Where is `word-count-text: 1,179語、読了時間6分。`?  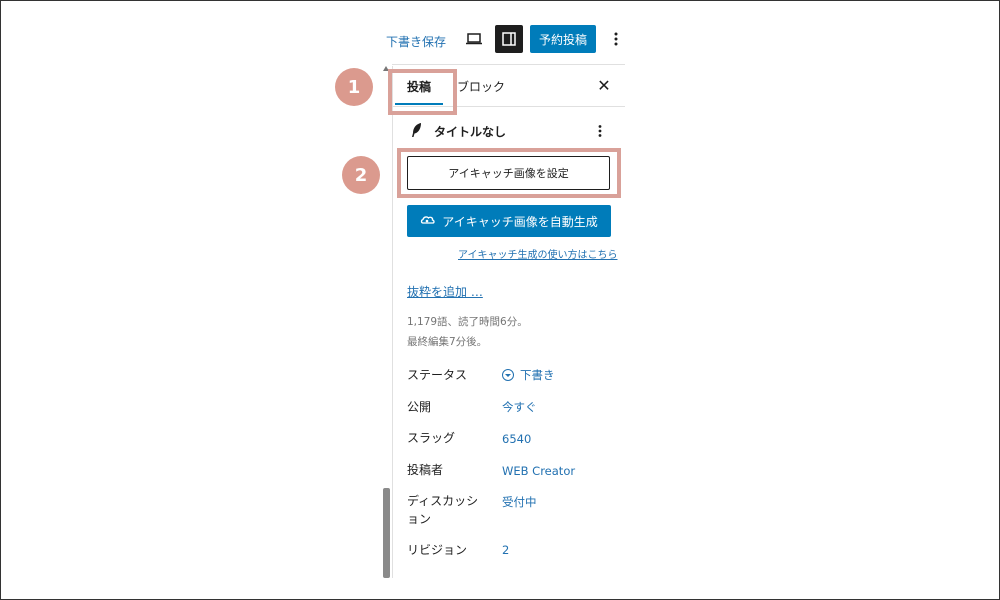 word-count-text: 1,179語、読了時間6分。 is located at coordinates (467, 322).